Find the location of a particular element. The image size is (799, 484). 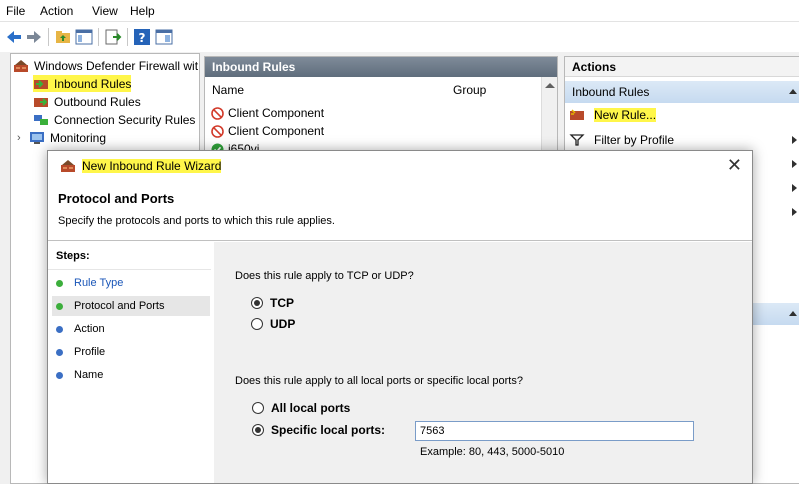

toolbar: ? is located at coordinates (399, 37).